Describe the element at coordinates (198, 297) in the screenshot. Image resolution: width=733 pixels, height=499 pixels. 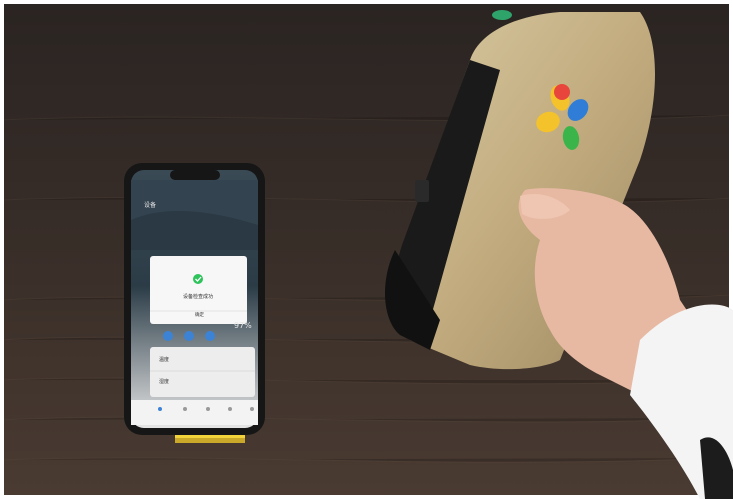
I see `dialog-message: 设备检查成功` at that location.